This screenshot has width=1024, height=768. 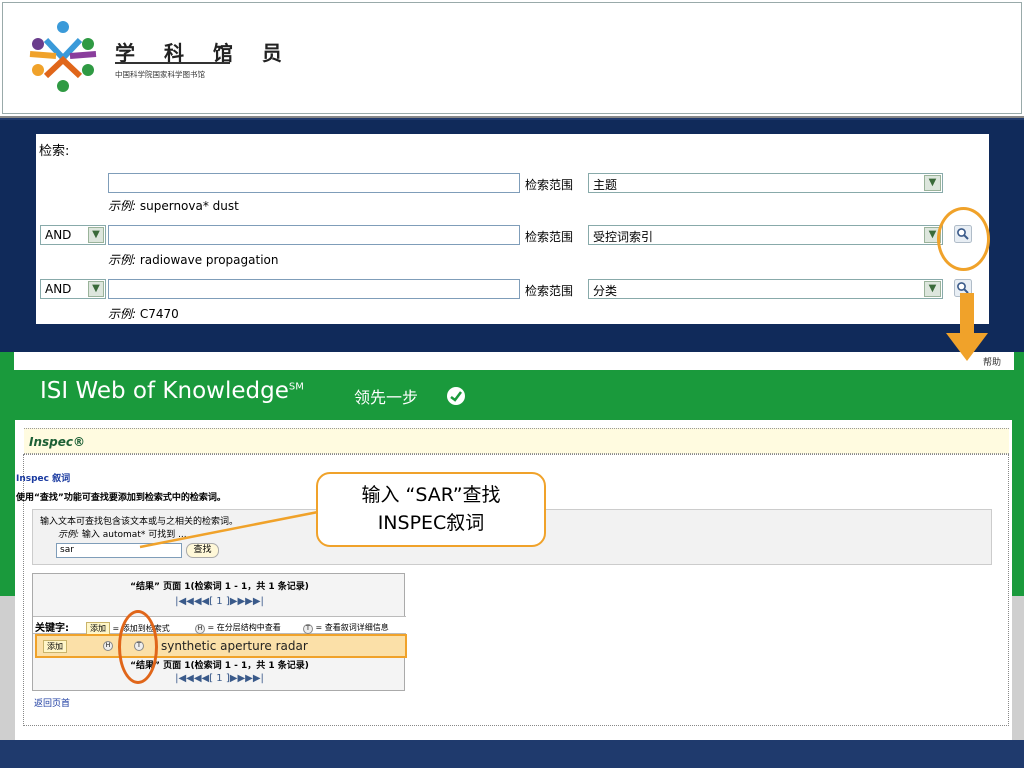 I want to click on search-example-1: 示例: supernova* dust, so click(x=173, y=206).